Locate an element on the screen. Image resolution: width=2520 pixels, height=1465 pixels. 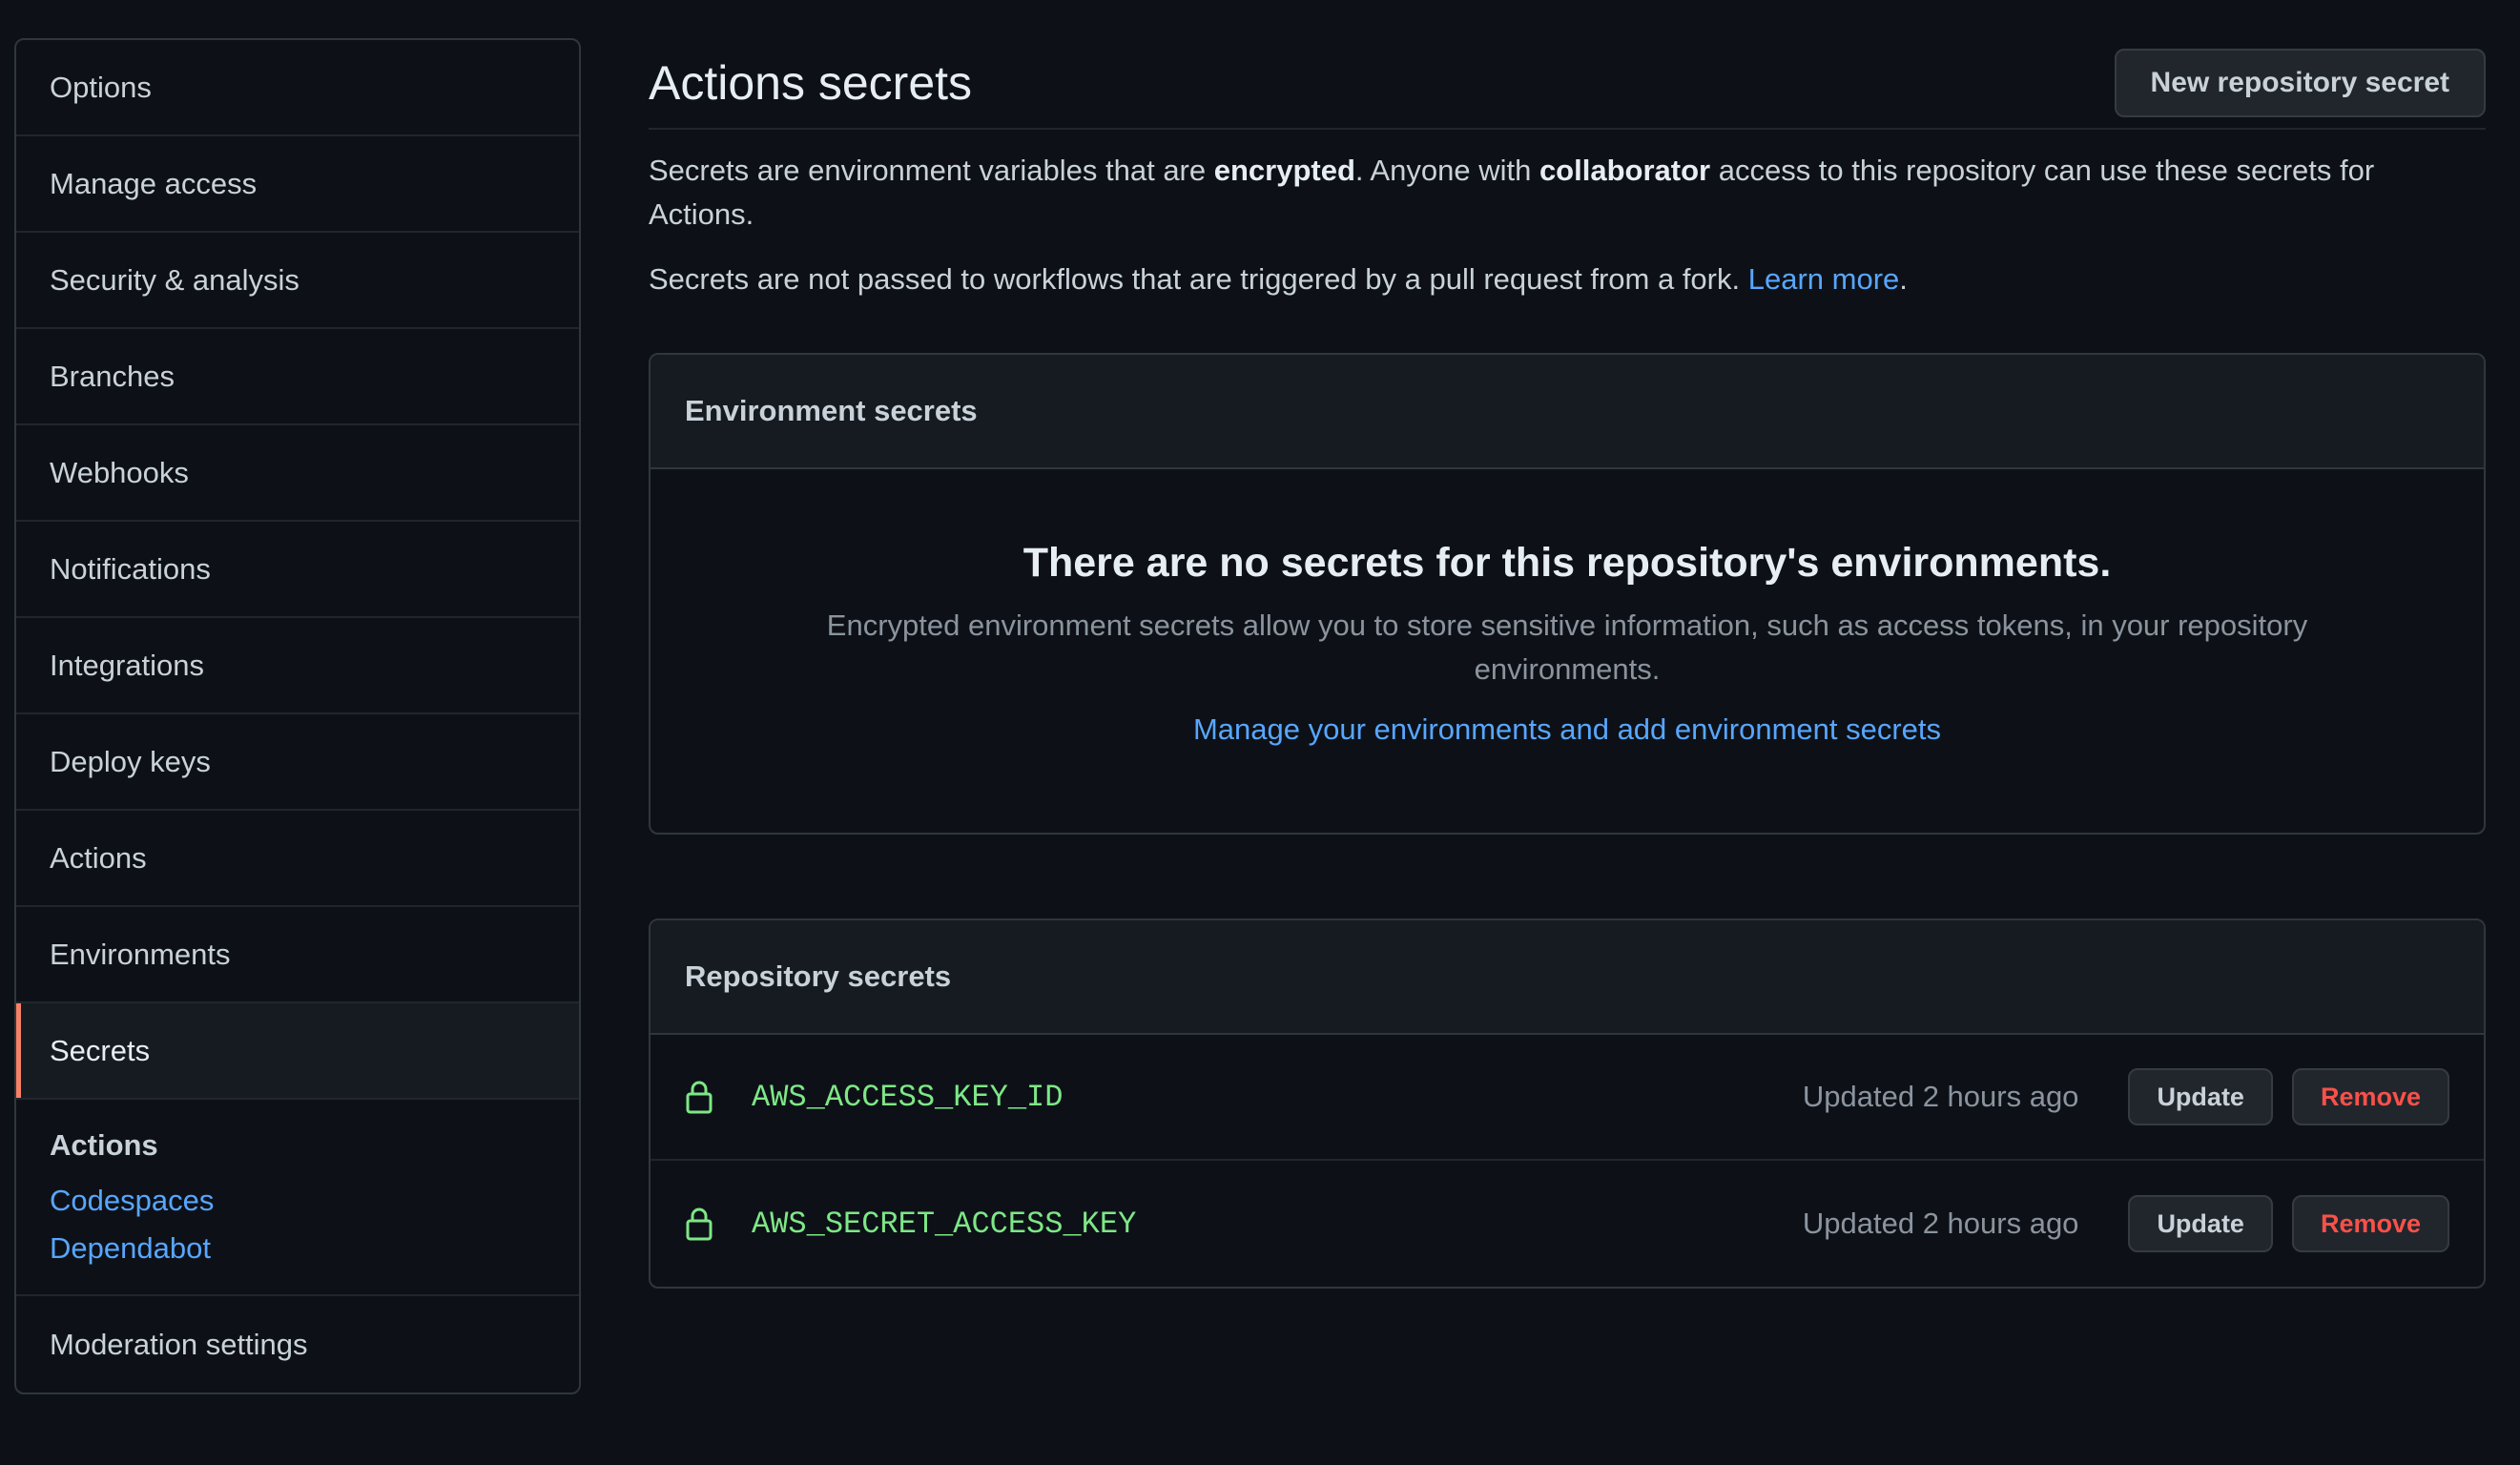
sidebar-item-security-analysis: Security & analysis is located at coordinates (297, 281).